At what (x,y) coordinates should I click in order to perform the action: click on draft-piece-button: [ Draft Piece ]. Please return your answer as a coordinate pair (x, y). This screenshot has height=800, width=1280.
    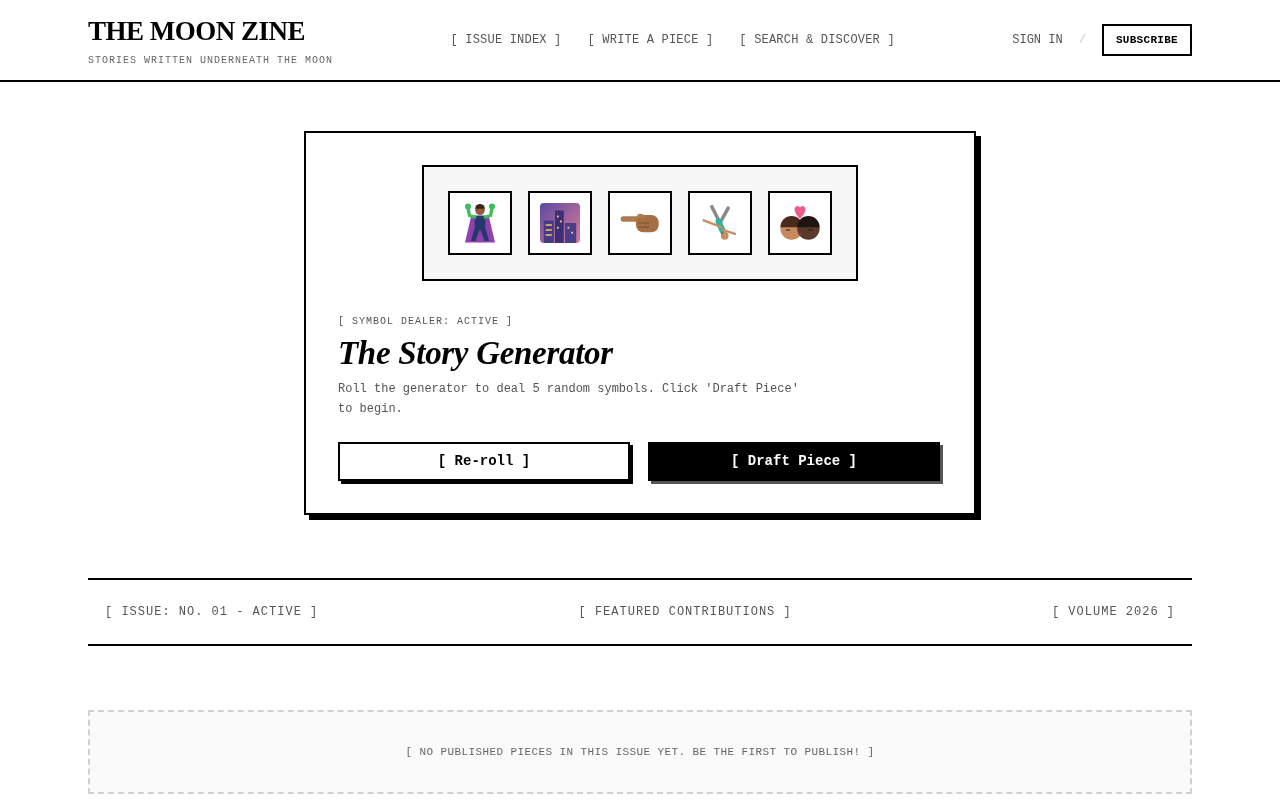
    Looking at the image, I should click on (794, 461).